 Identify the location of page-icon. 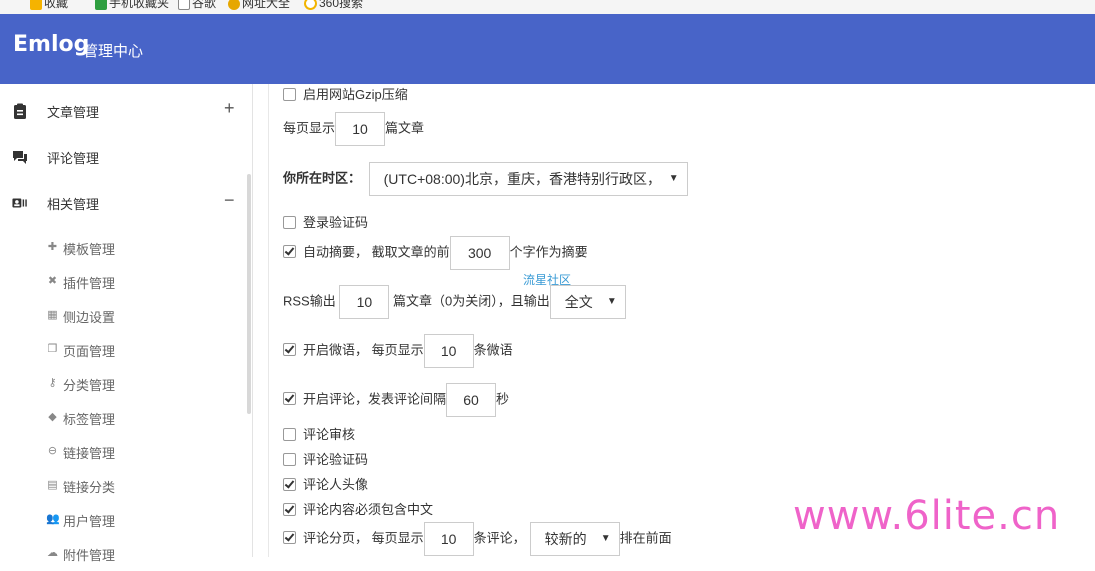
(184, 5).